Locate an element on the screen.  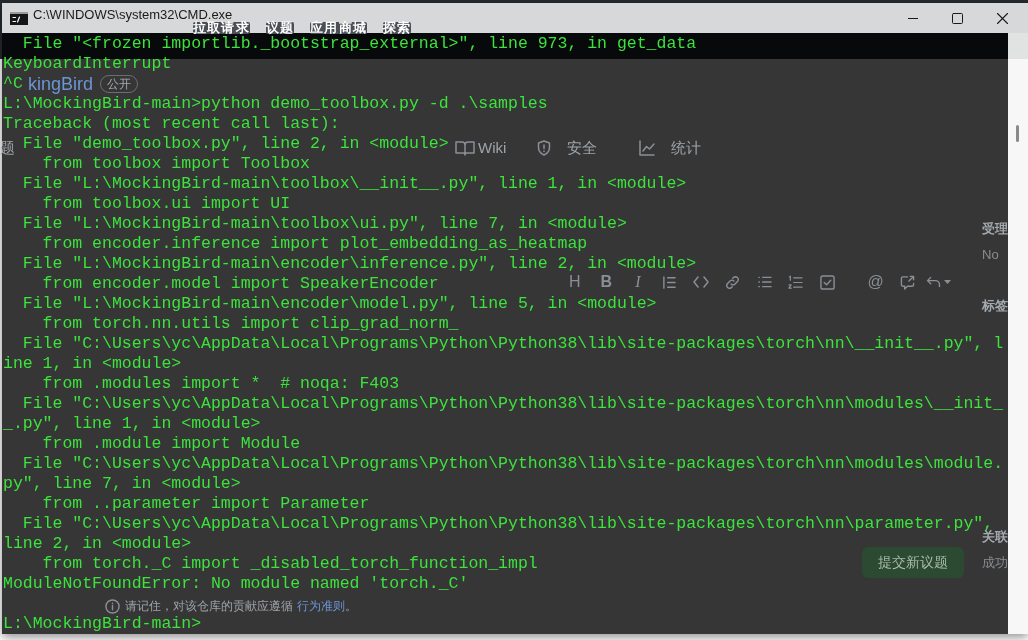
caret-icon is located at coordinates (948, 282).